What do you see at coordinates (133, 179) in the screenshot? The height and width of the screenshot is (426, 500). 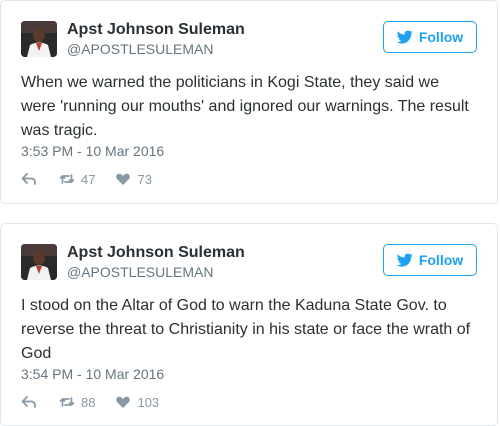 I see `like-button: 73` at bounding box center [133, 179].